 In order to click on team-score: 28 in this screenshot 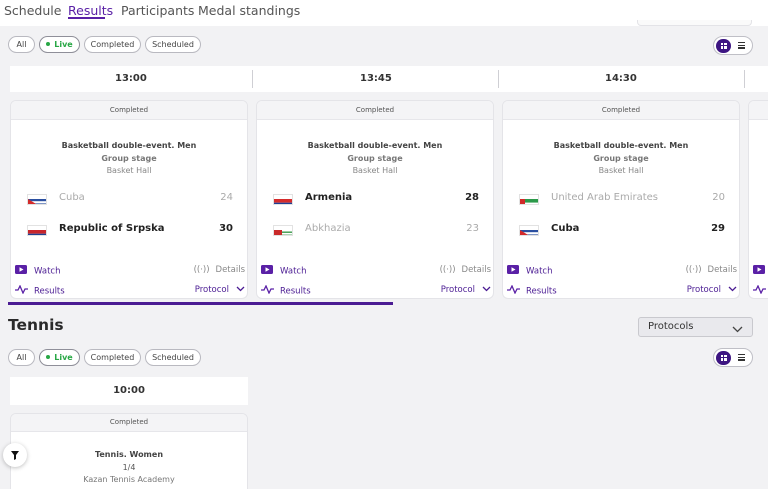, I will do `click(472, 197)`.